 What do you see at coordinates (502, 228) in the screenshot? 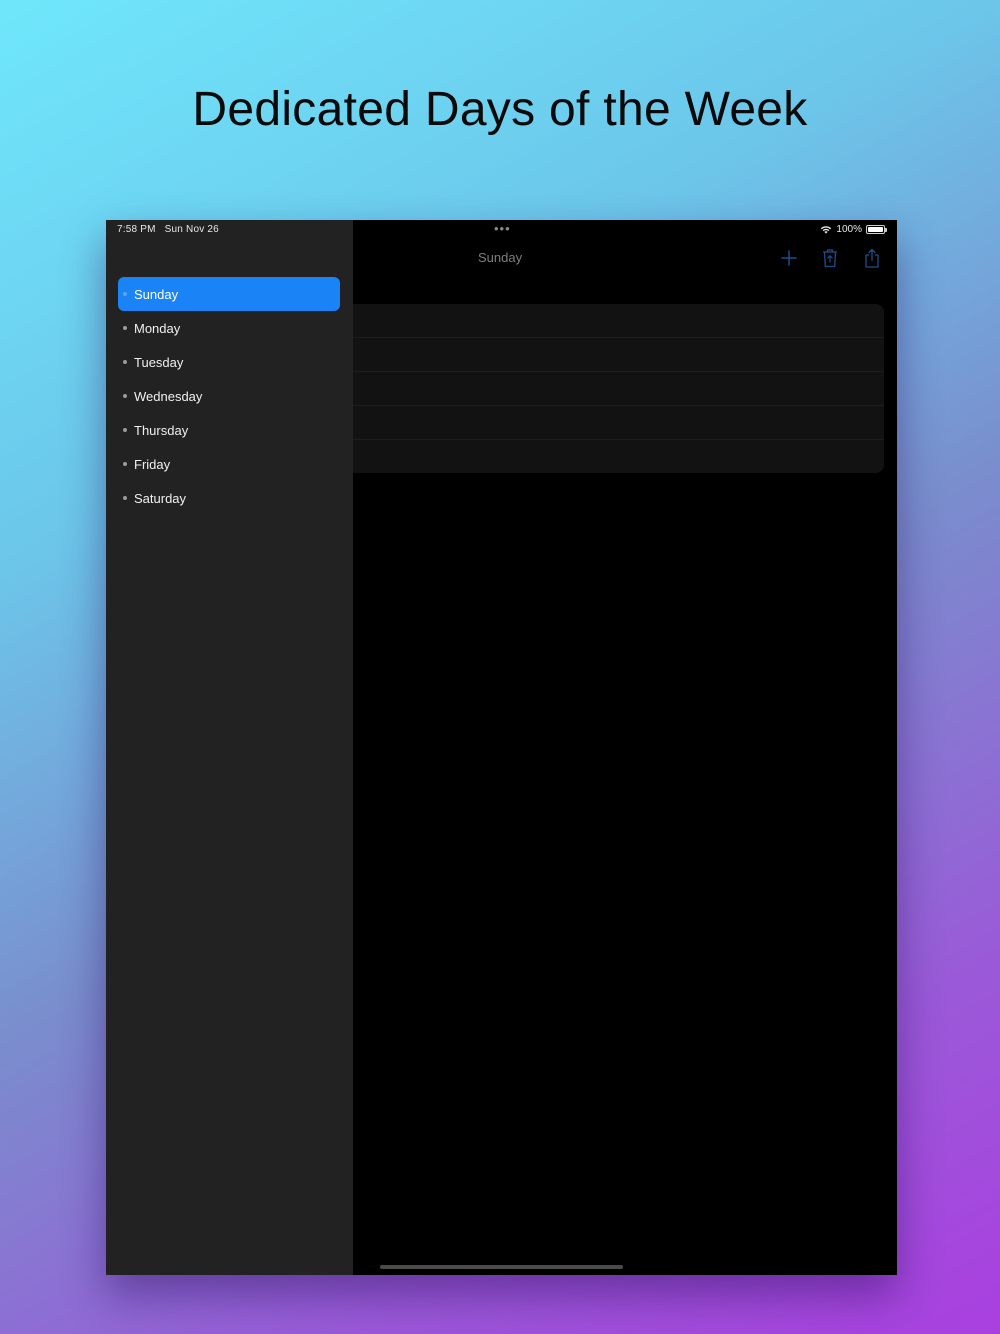
I see `multitasking-dots-icon: •••` at bounding box center [502, 228].